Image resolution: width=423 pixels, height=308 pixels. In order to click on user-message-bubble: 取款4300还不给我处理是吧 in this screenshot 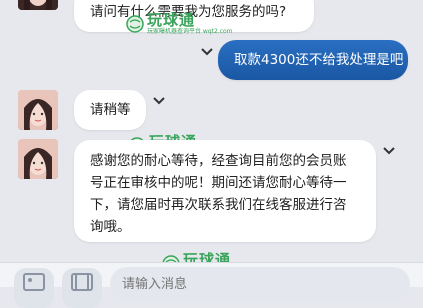, I will do `click(313, 60)`.